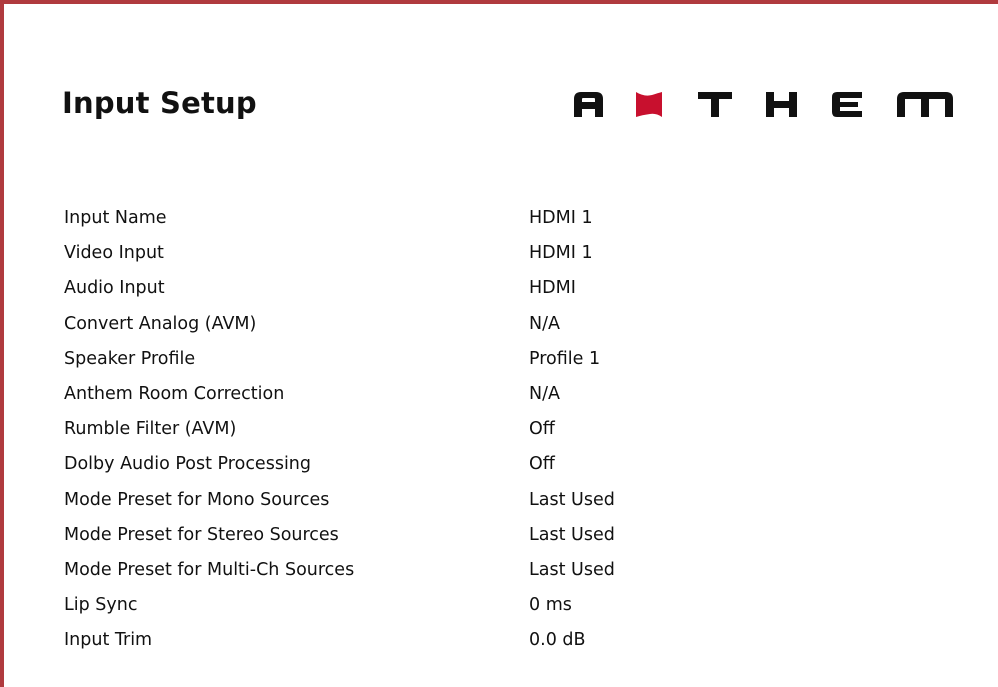  I want to click on setting-label: Anthem Room Correction, so click(174, 393).